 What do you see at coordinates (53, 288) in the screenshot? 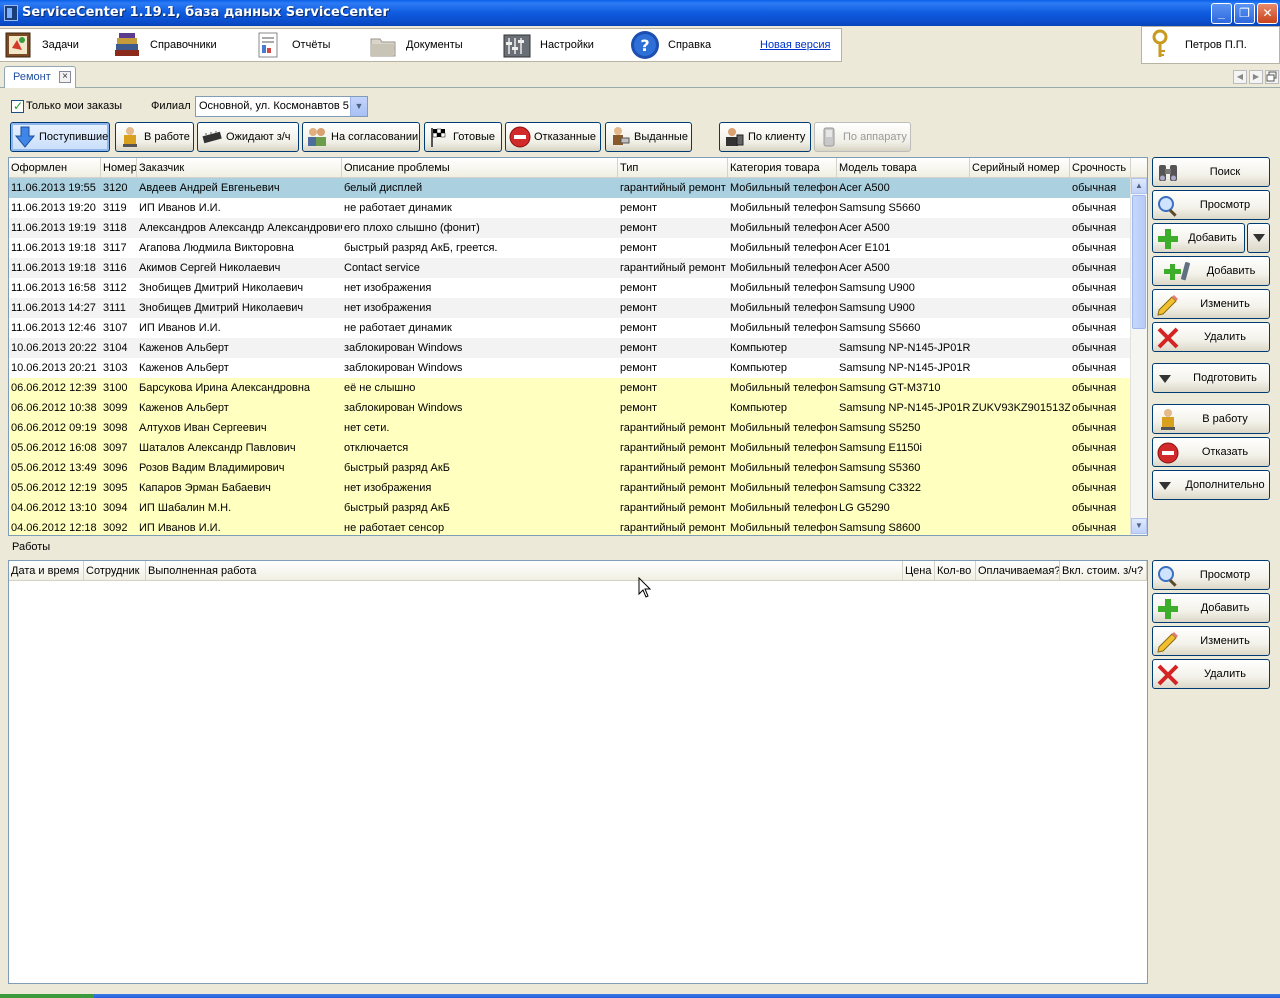
I see `table-cell: 11.06.2013 16:58` at bounding box center [53, 288].